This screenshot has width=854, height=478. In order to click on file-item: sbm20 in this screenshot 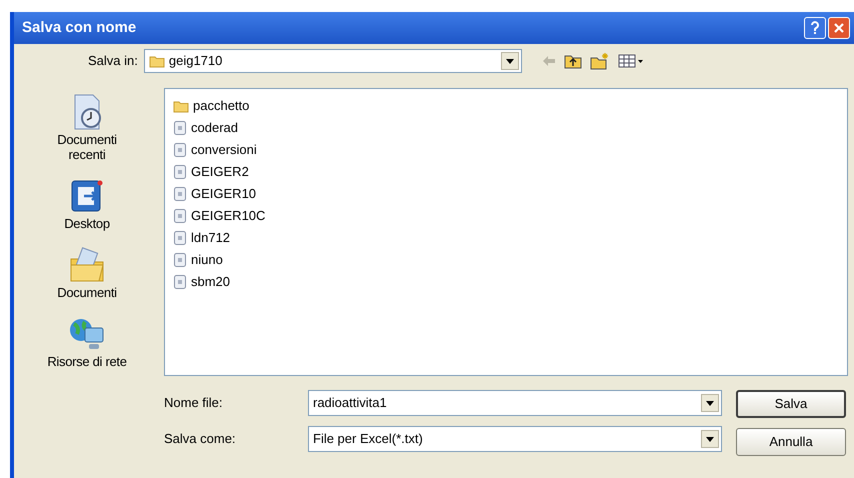, I will do `click(203, 282)`.